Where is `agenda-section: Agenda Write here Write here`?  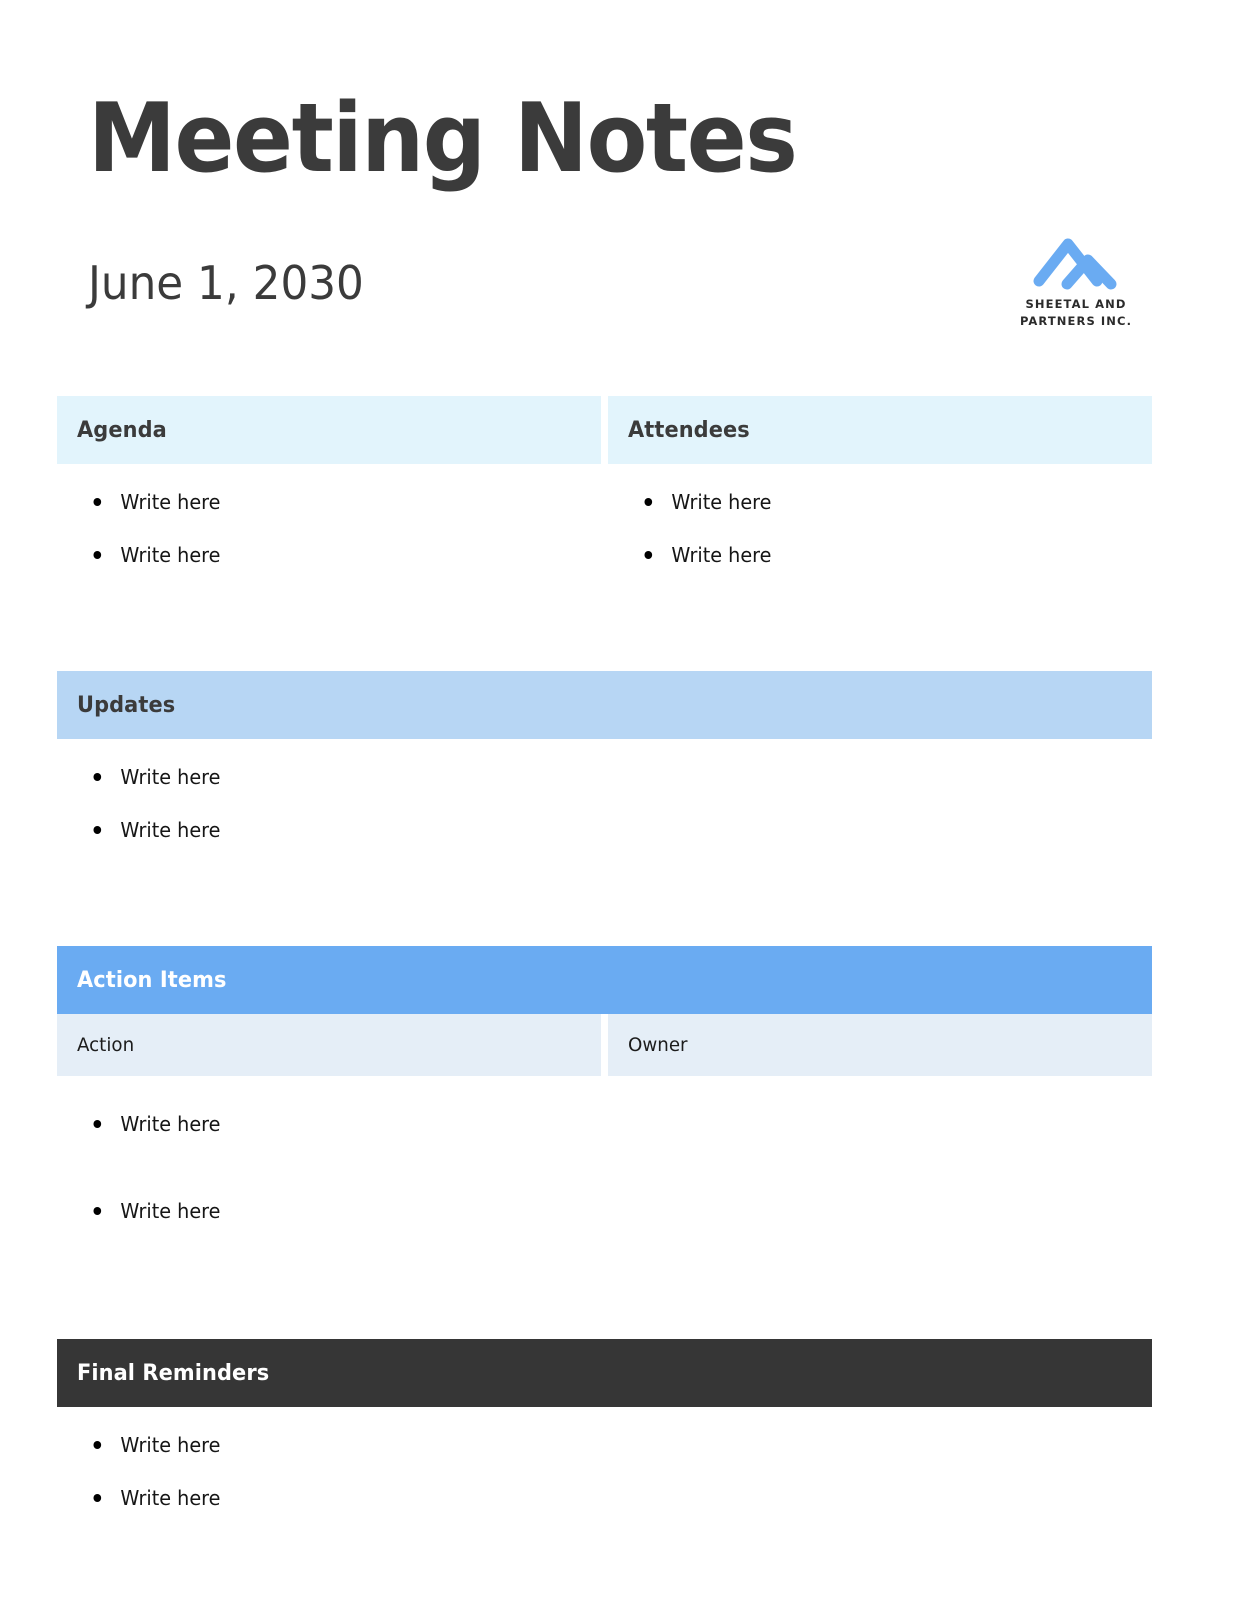
agenda-section: Agenda Write here Write here is located at coordinates (329, 480).